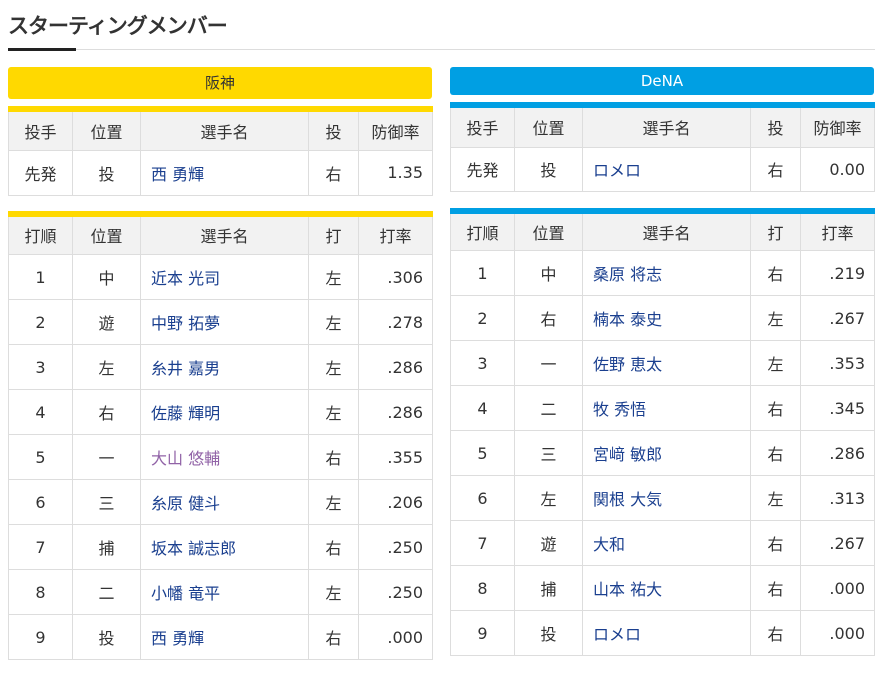 This screenshot has height=676, width=882. I want to click on table-row: 先発 投 ロメロ 右 0.00, so click(662, 169).